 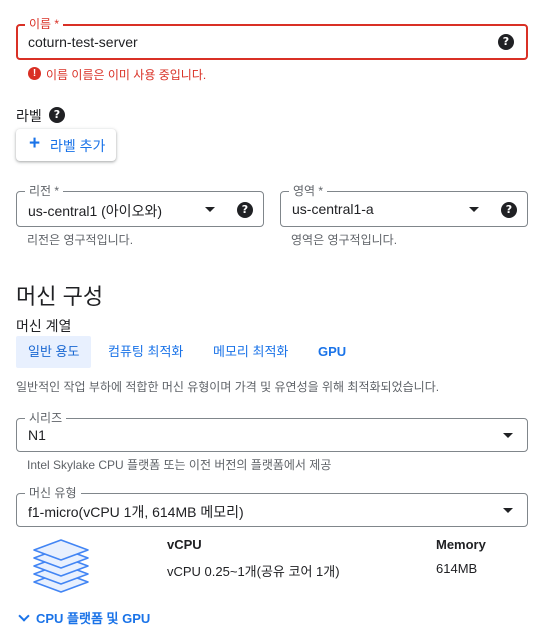 What do you see at coordinates (61, 566) in the screenshot?
I see `stacked-layers-icon` at bounding box center [61, 566].